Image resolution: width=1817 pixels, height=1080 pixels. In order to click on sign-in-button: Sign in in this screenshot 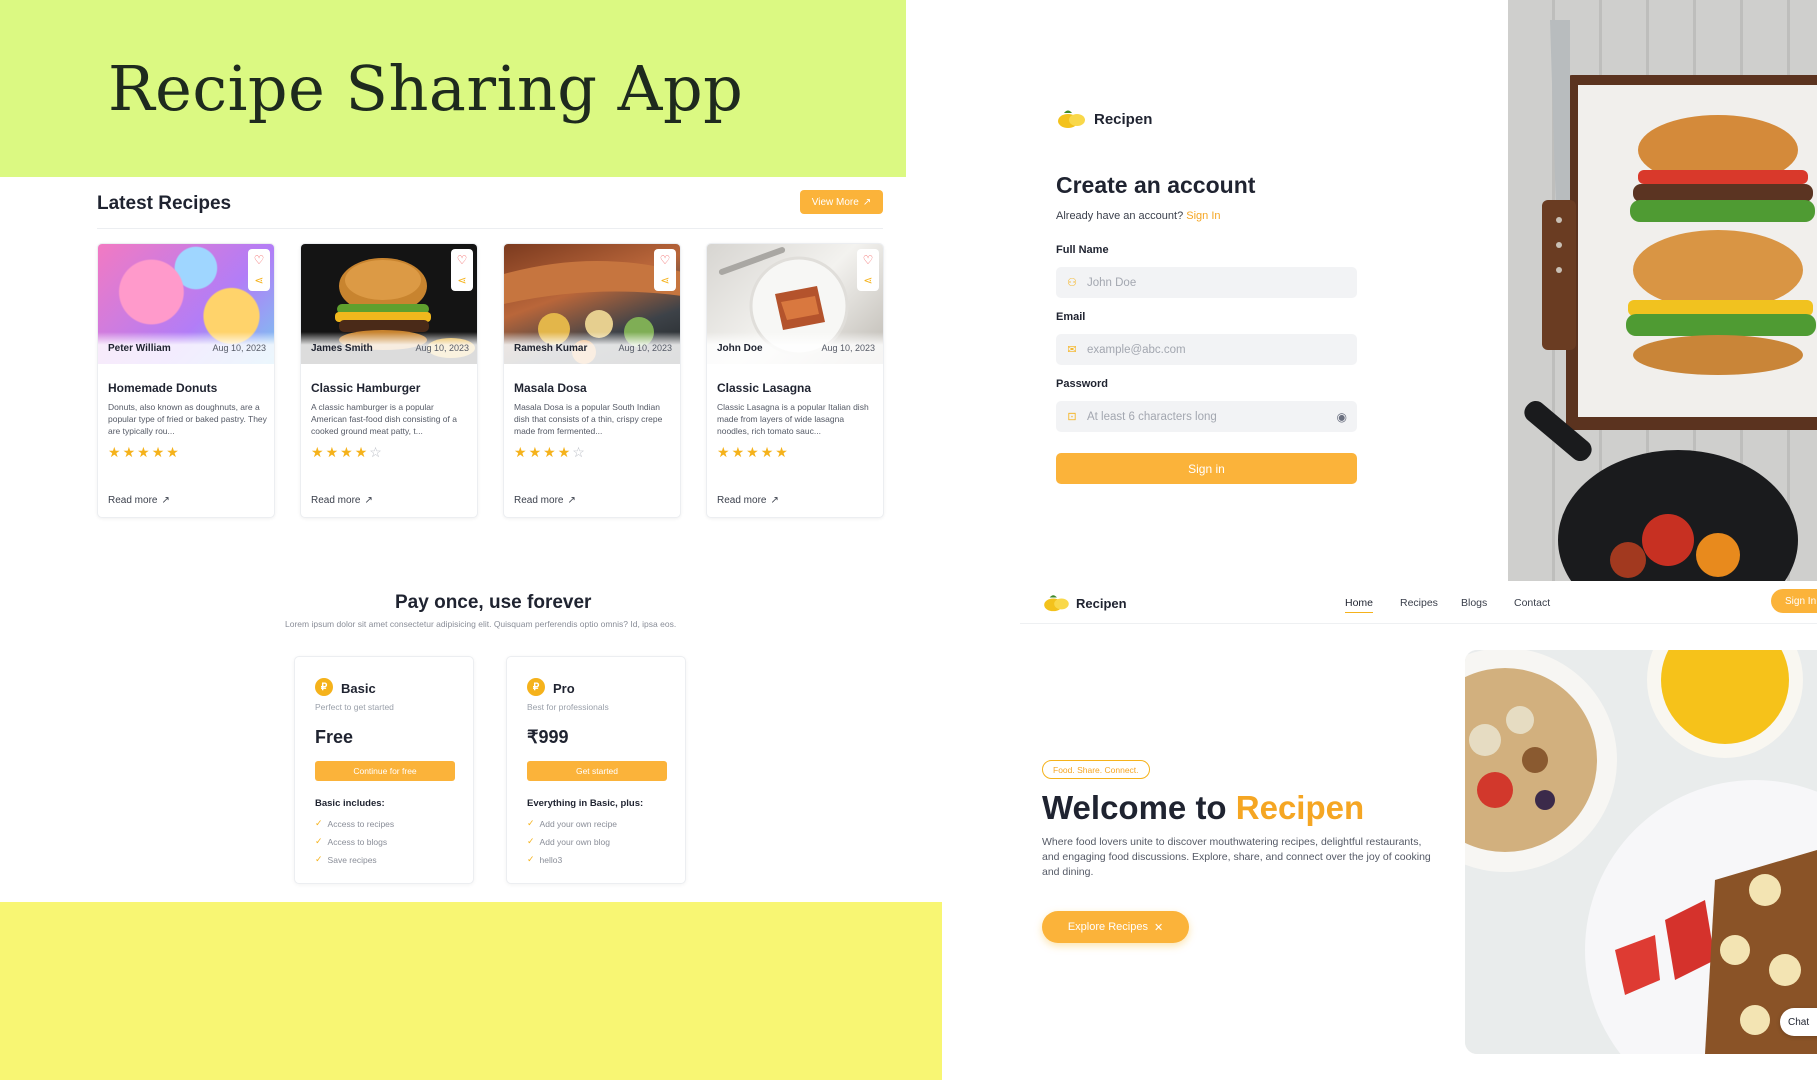, I will do `click(1206, 468)`.